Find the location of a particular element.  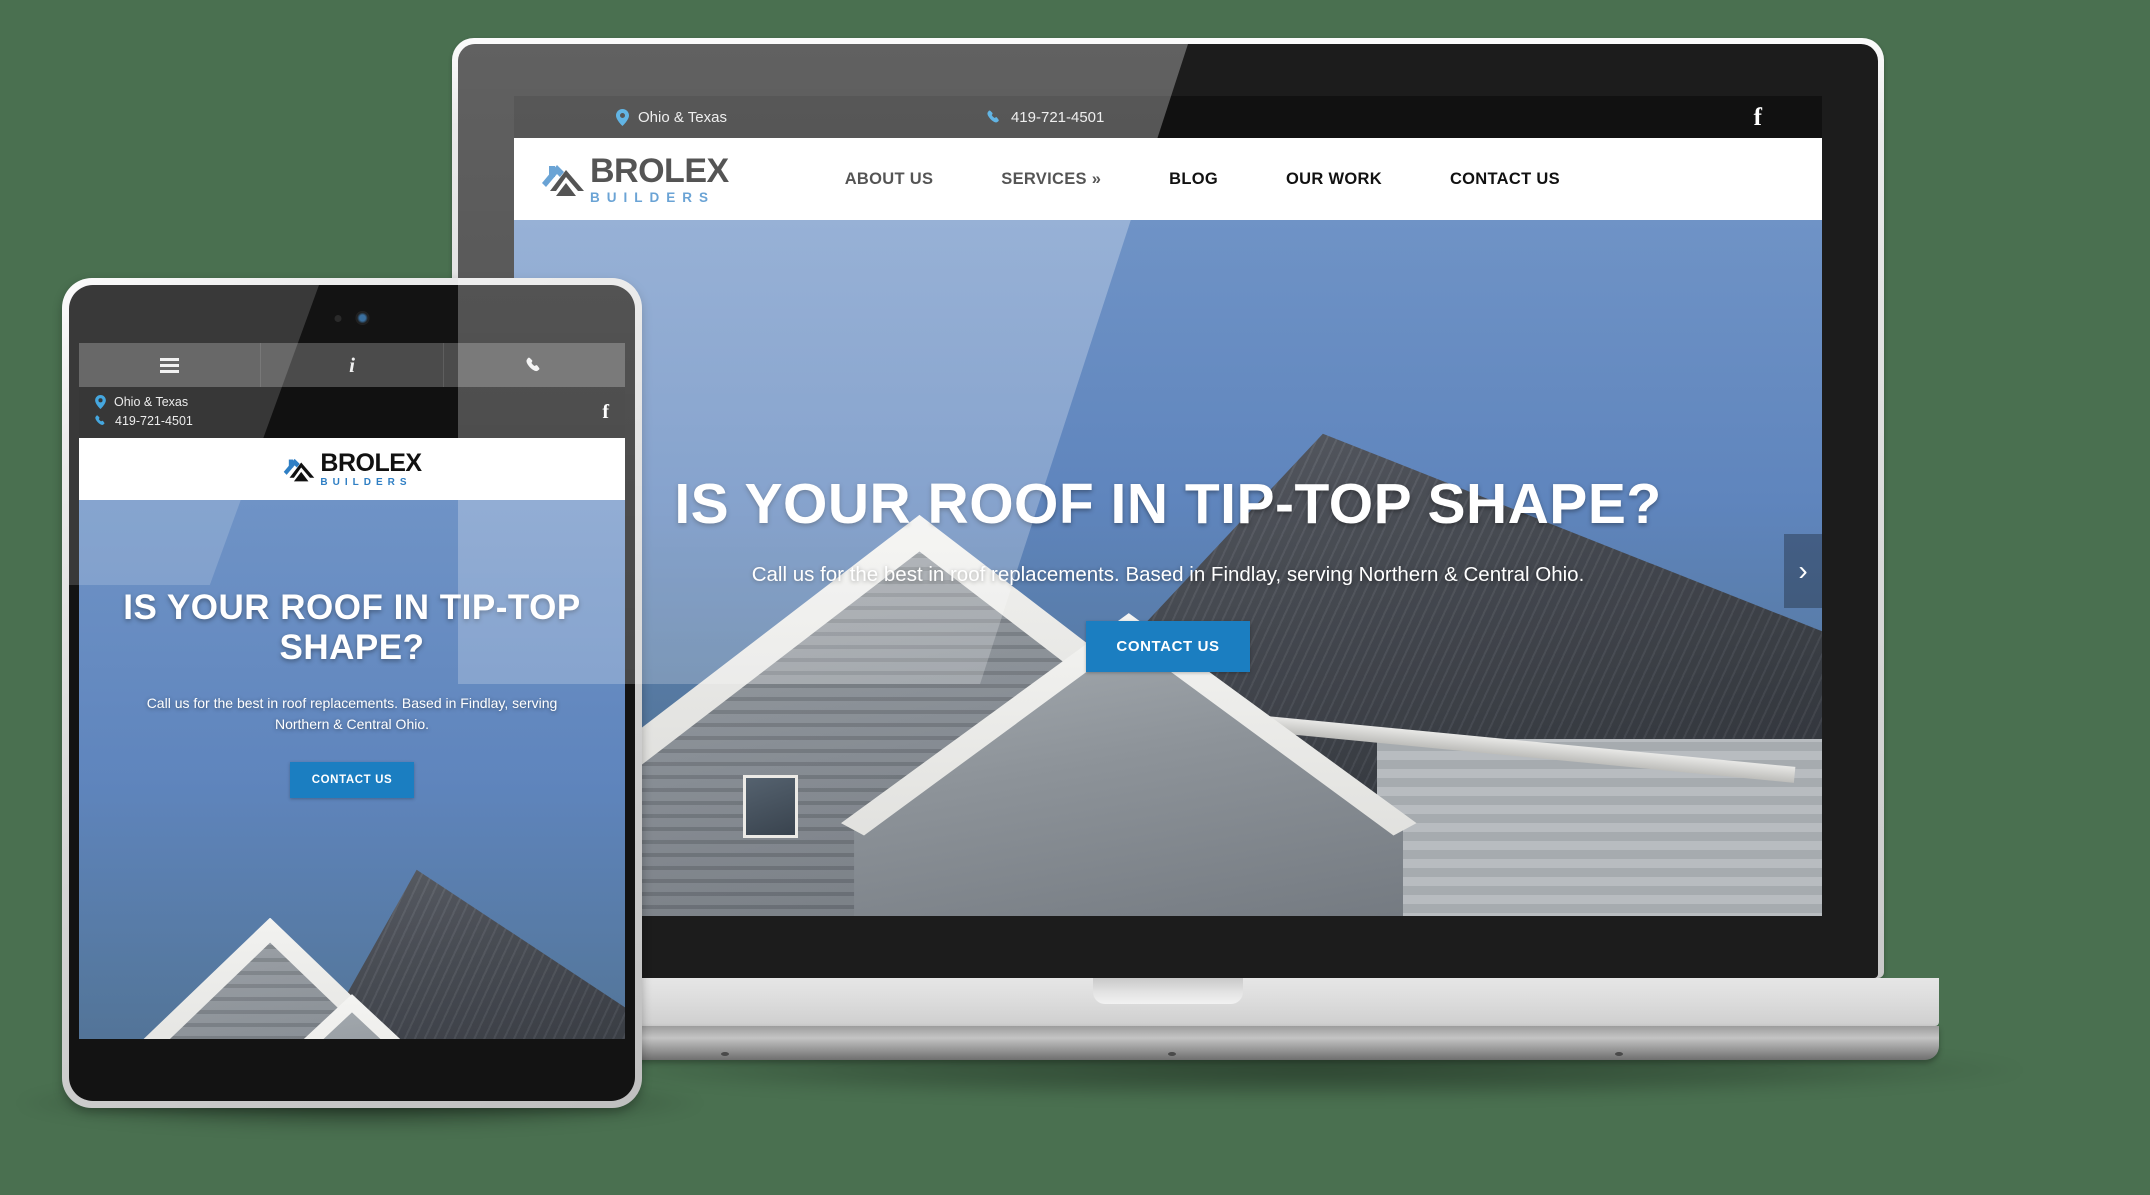

nav-item-our-work: OUR WORK is located at coordinates (1334, 179).